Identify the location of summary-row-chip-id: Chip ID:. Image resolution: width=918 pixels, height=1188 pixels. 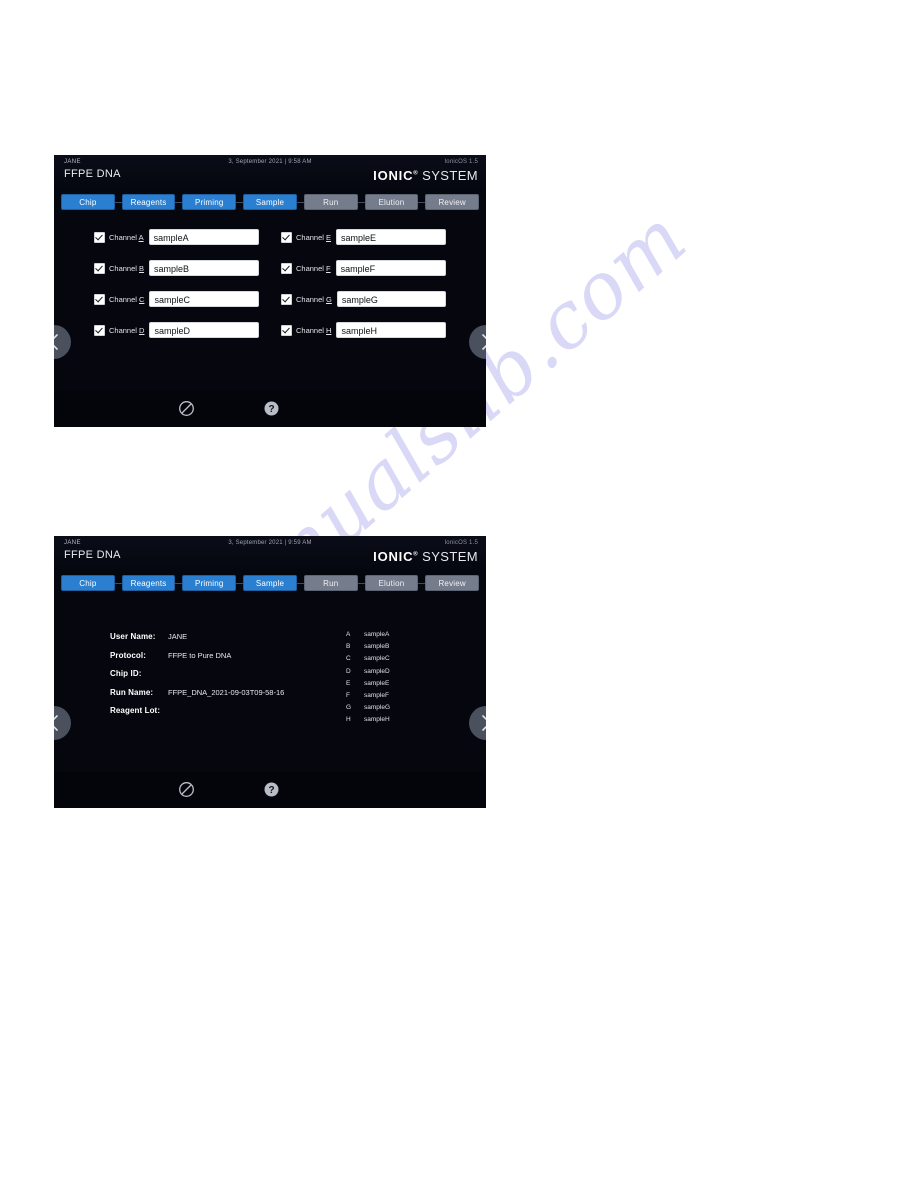
(205, 673).